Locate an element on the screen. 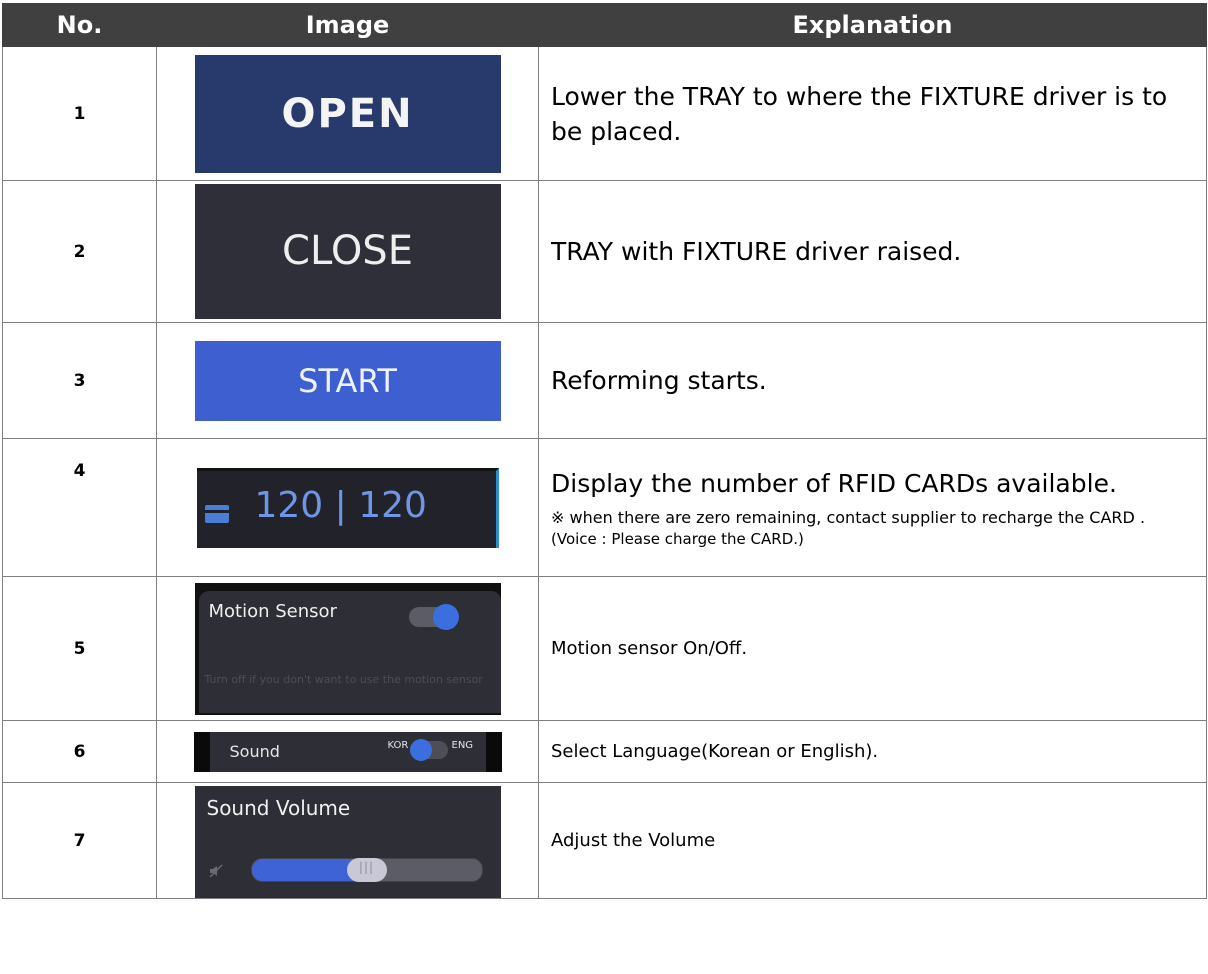 This screenshot has height=974, width=1208. volume-slider is located at coordinates (366, 870).